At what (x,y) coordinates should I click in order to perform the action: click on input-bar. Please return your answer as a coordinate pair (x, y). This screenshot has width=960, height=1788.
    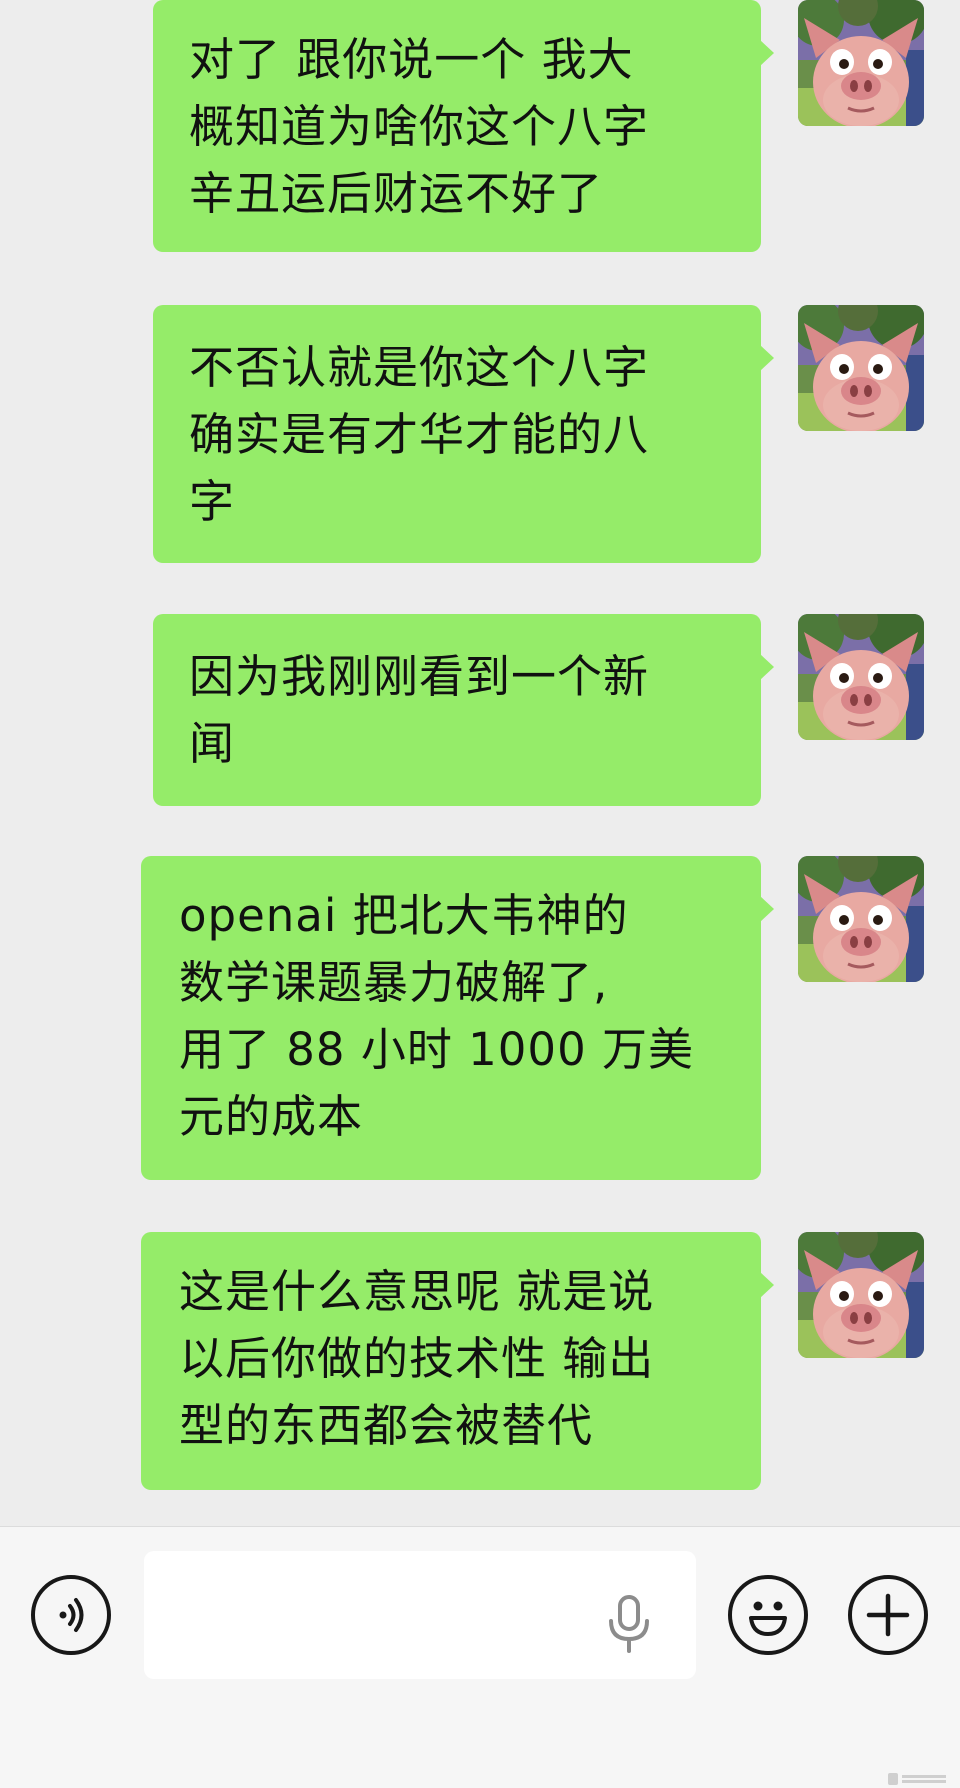
    Looking at the image, I should click on (480, 1657).